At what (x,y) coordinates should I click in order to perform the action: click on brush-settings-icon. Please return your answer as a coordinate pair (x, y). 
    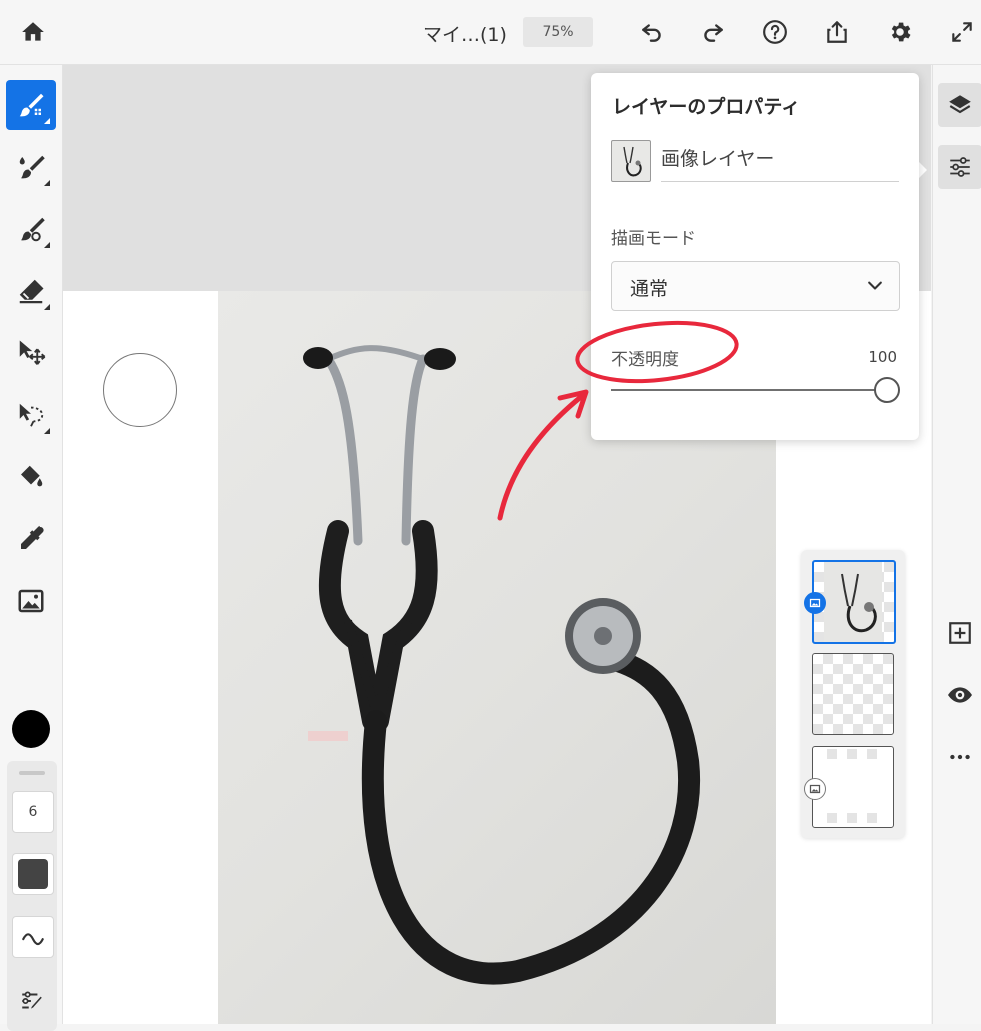
    Looking at the image, I should click on (32, 1000).